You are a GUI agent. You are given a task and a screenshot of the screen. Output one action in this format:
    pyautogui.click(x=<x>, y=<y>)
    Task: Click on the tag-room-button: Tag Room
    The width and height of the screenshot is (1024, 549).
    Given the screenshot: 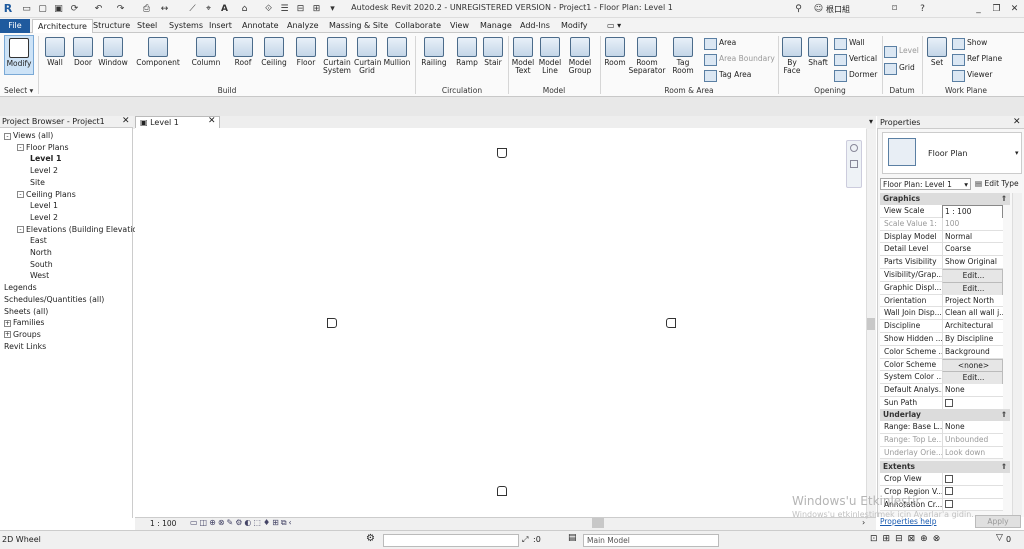 What is the action you would take?
    pyautogui.click(x=683, y=55)
    